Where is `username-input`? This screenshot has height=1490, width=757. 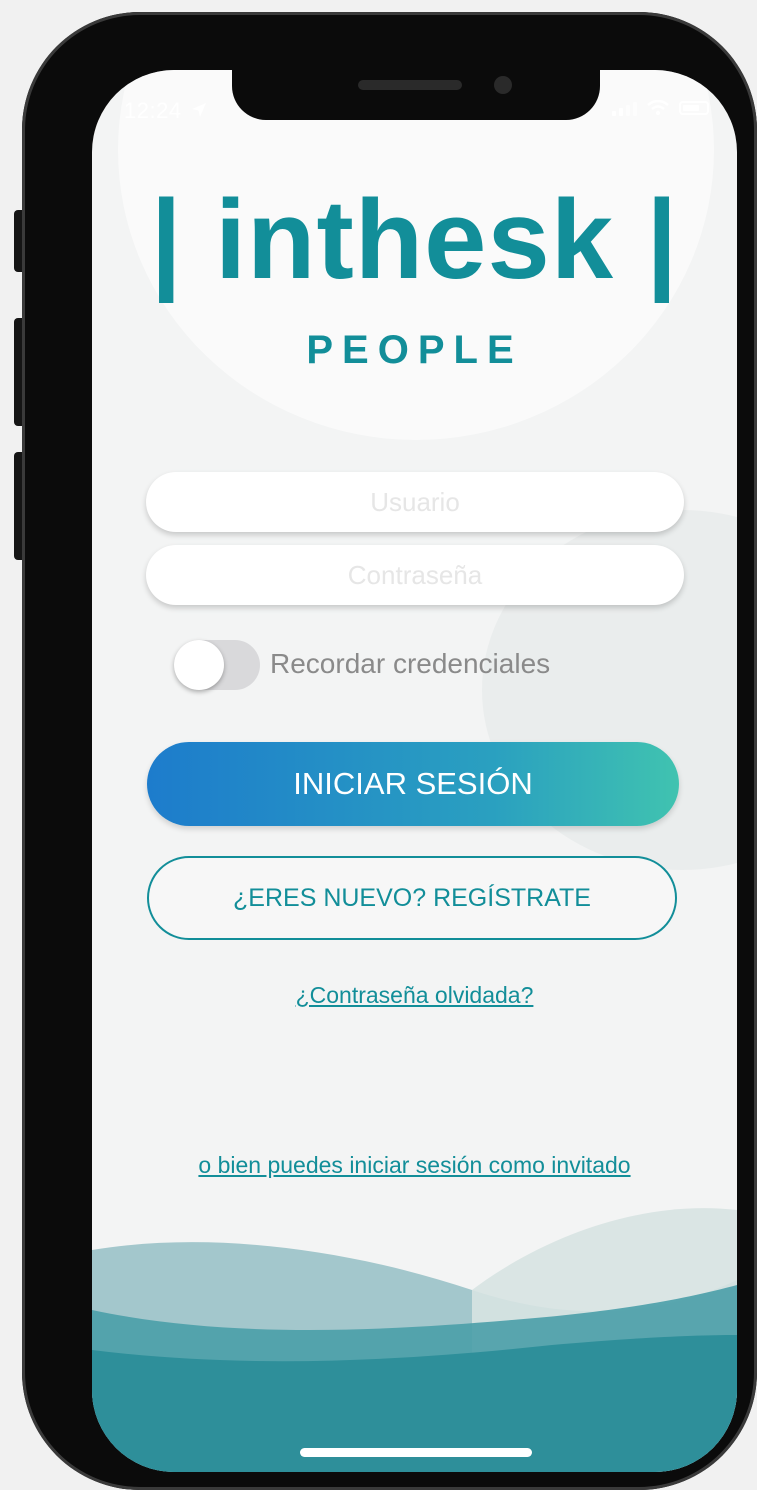 username-input is located at coordinates (415, 502).